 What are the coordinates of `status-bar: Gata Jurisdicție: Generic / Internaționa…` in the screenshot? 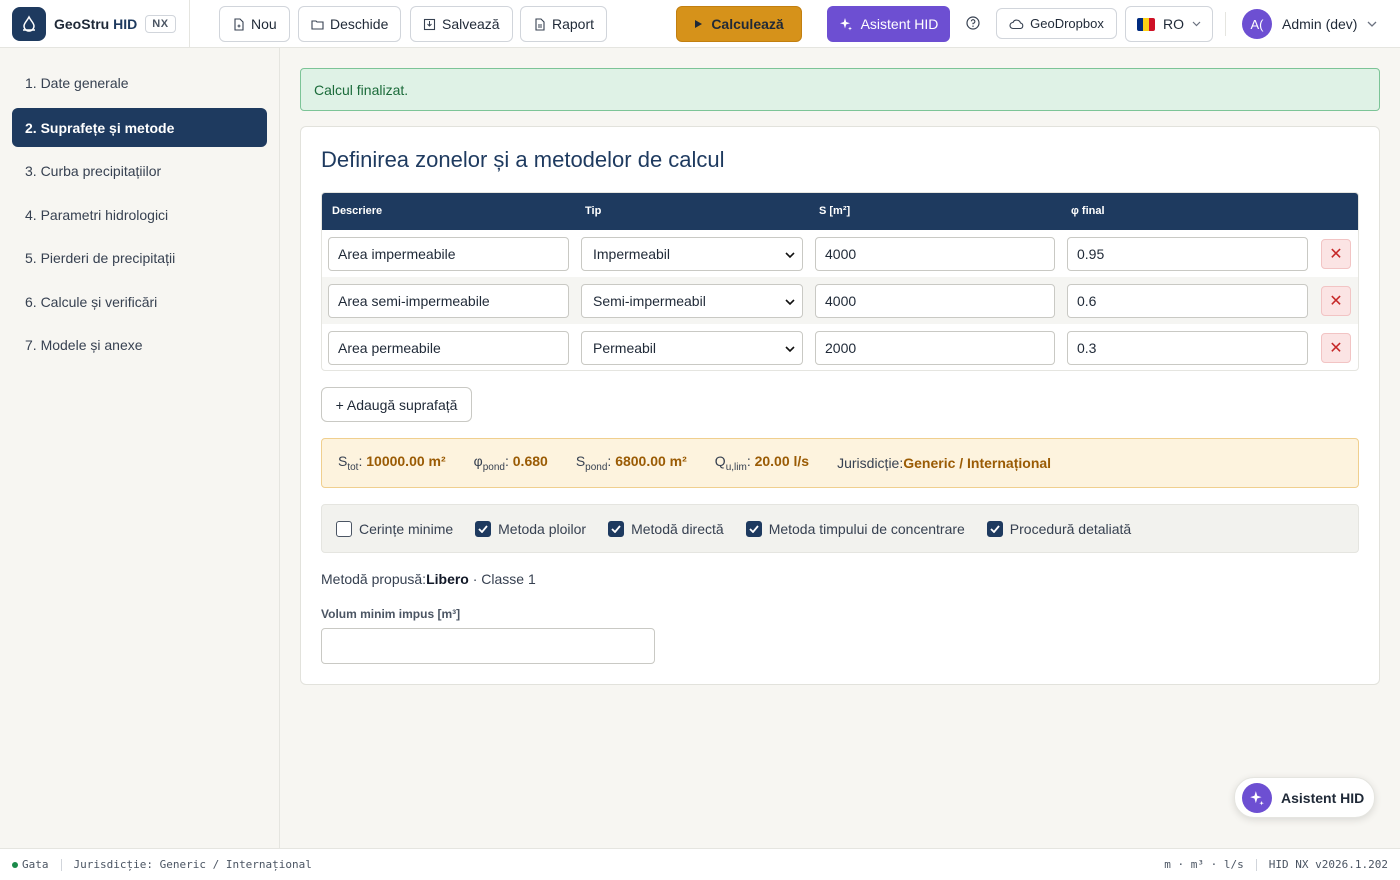 It's located at (700, 864).